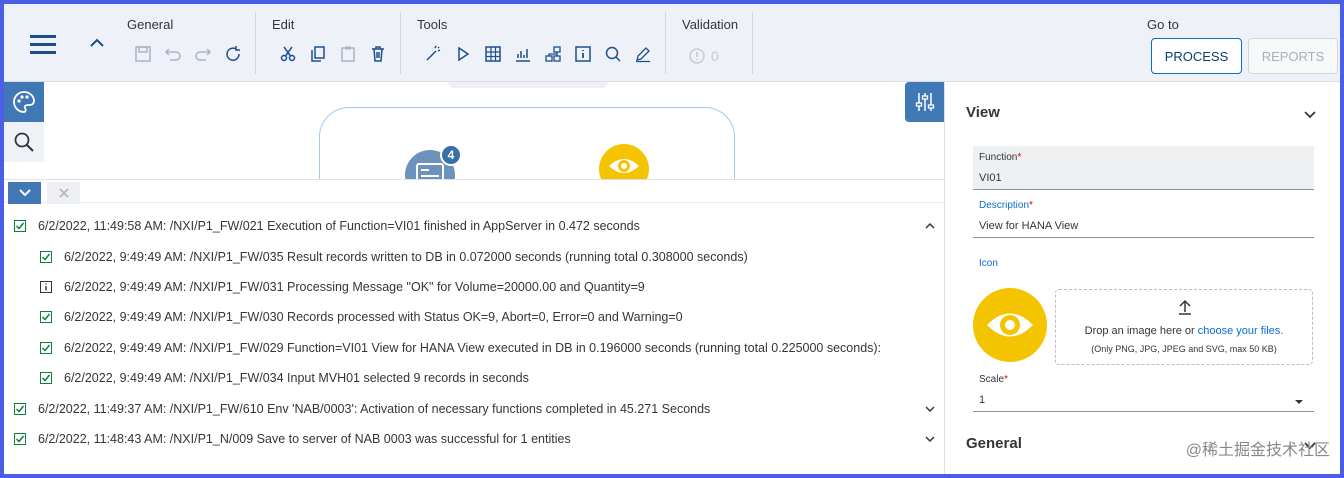  I want to click on general-section-title: General, so click(994, 443).